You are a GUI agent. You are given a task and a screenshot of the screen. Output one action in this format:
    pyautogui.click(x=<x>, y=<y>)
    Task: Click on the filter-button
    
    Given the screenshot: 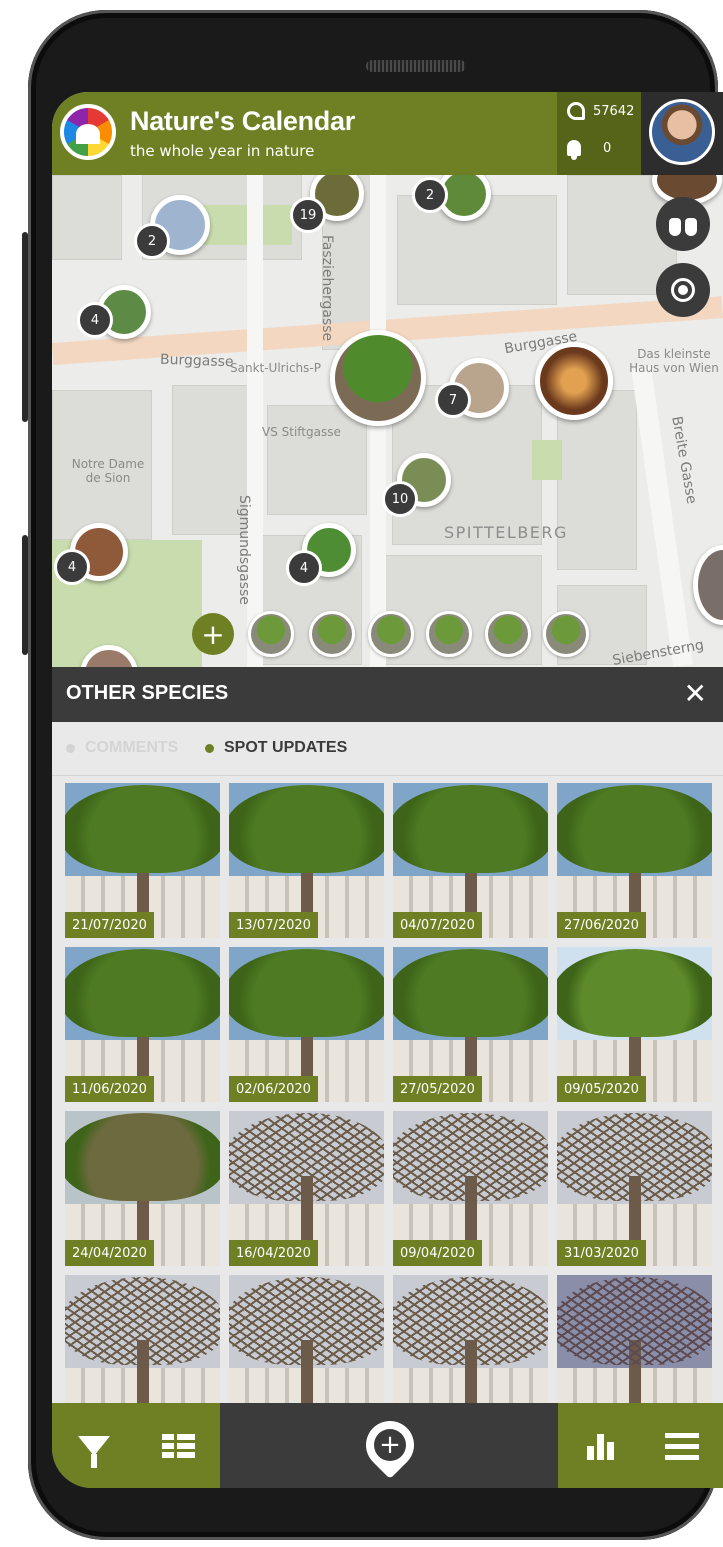 What is the action you would take?
    pyautogui.click(x=94, y=1448)
    